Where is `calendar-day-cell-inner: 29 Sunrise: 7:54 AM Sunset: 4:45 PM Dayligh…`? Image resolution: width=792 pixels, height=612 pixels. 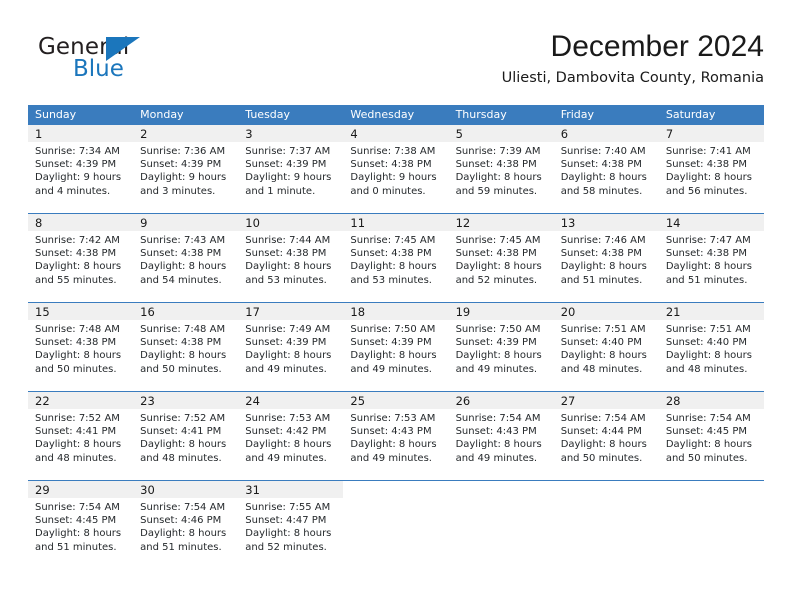 calendar-day-cell-inner: 29 Sunrise: 7:54 AM Sunset: 4:45 PM Dayligh… is located at coordinates (81, 524).